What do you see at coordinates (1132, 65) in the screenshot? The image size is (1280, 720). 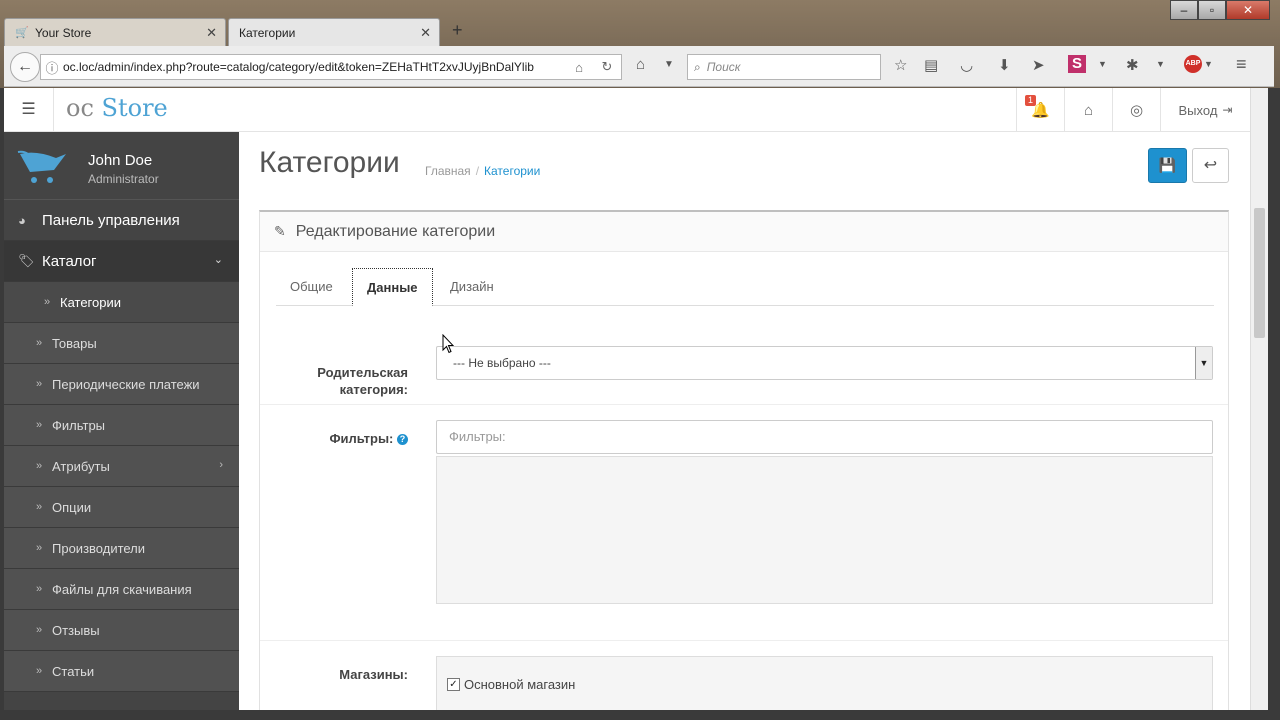 I see `extension-icon: ✱` at bounding box center [1132, 65].